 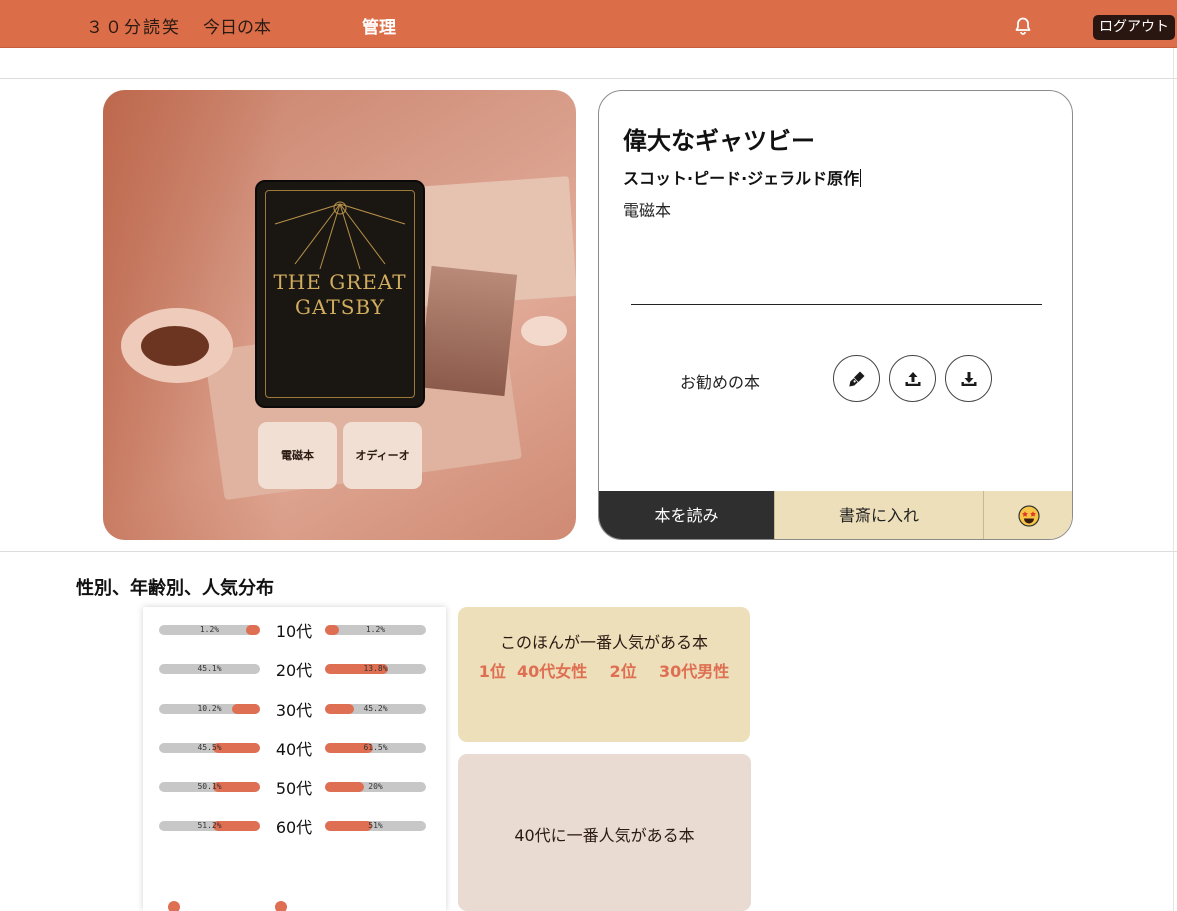 What do you see at coordinates (379, 25) in the screenshot?
I see `nav-admin-link: 管理` at bounding box center [379, 25].